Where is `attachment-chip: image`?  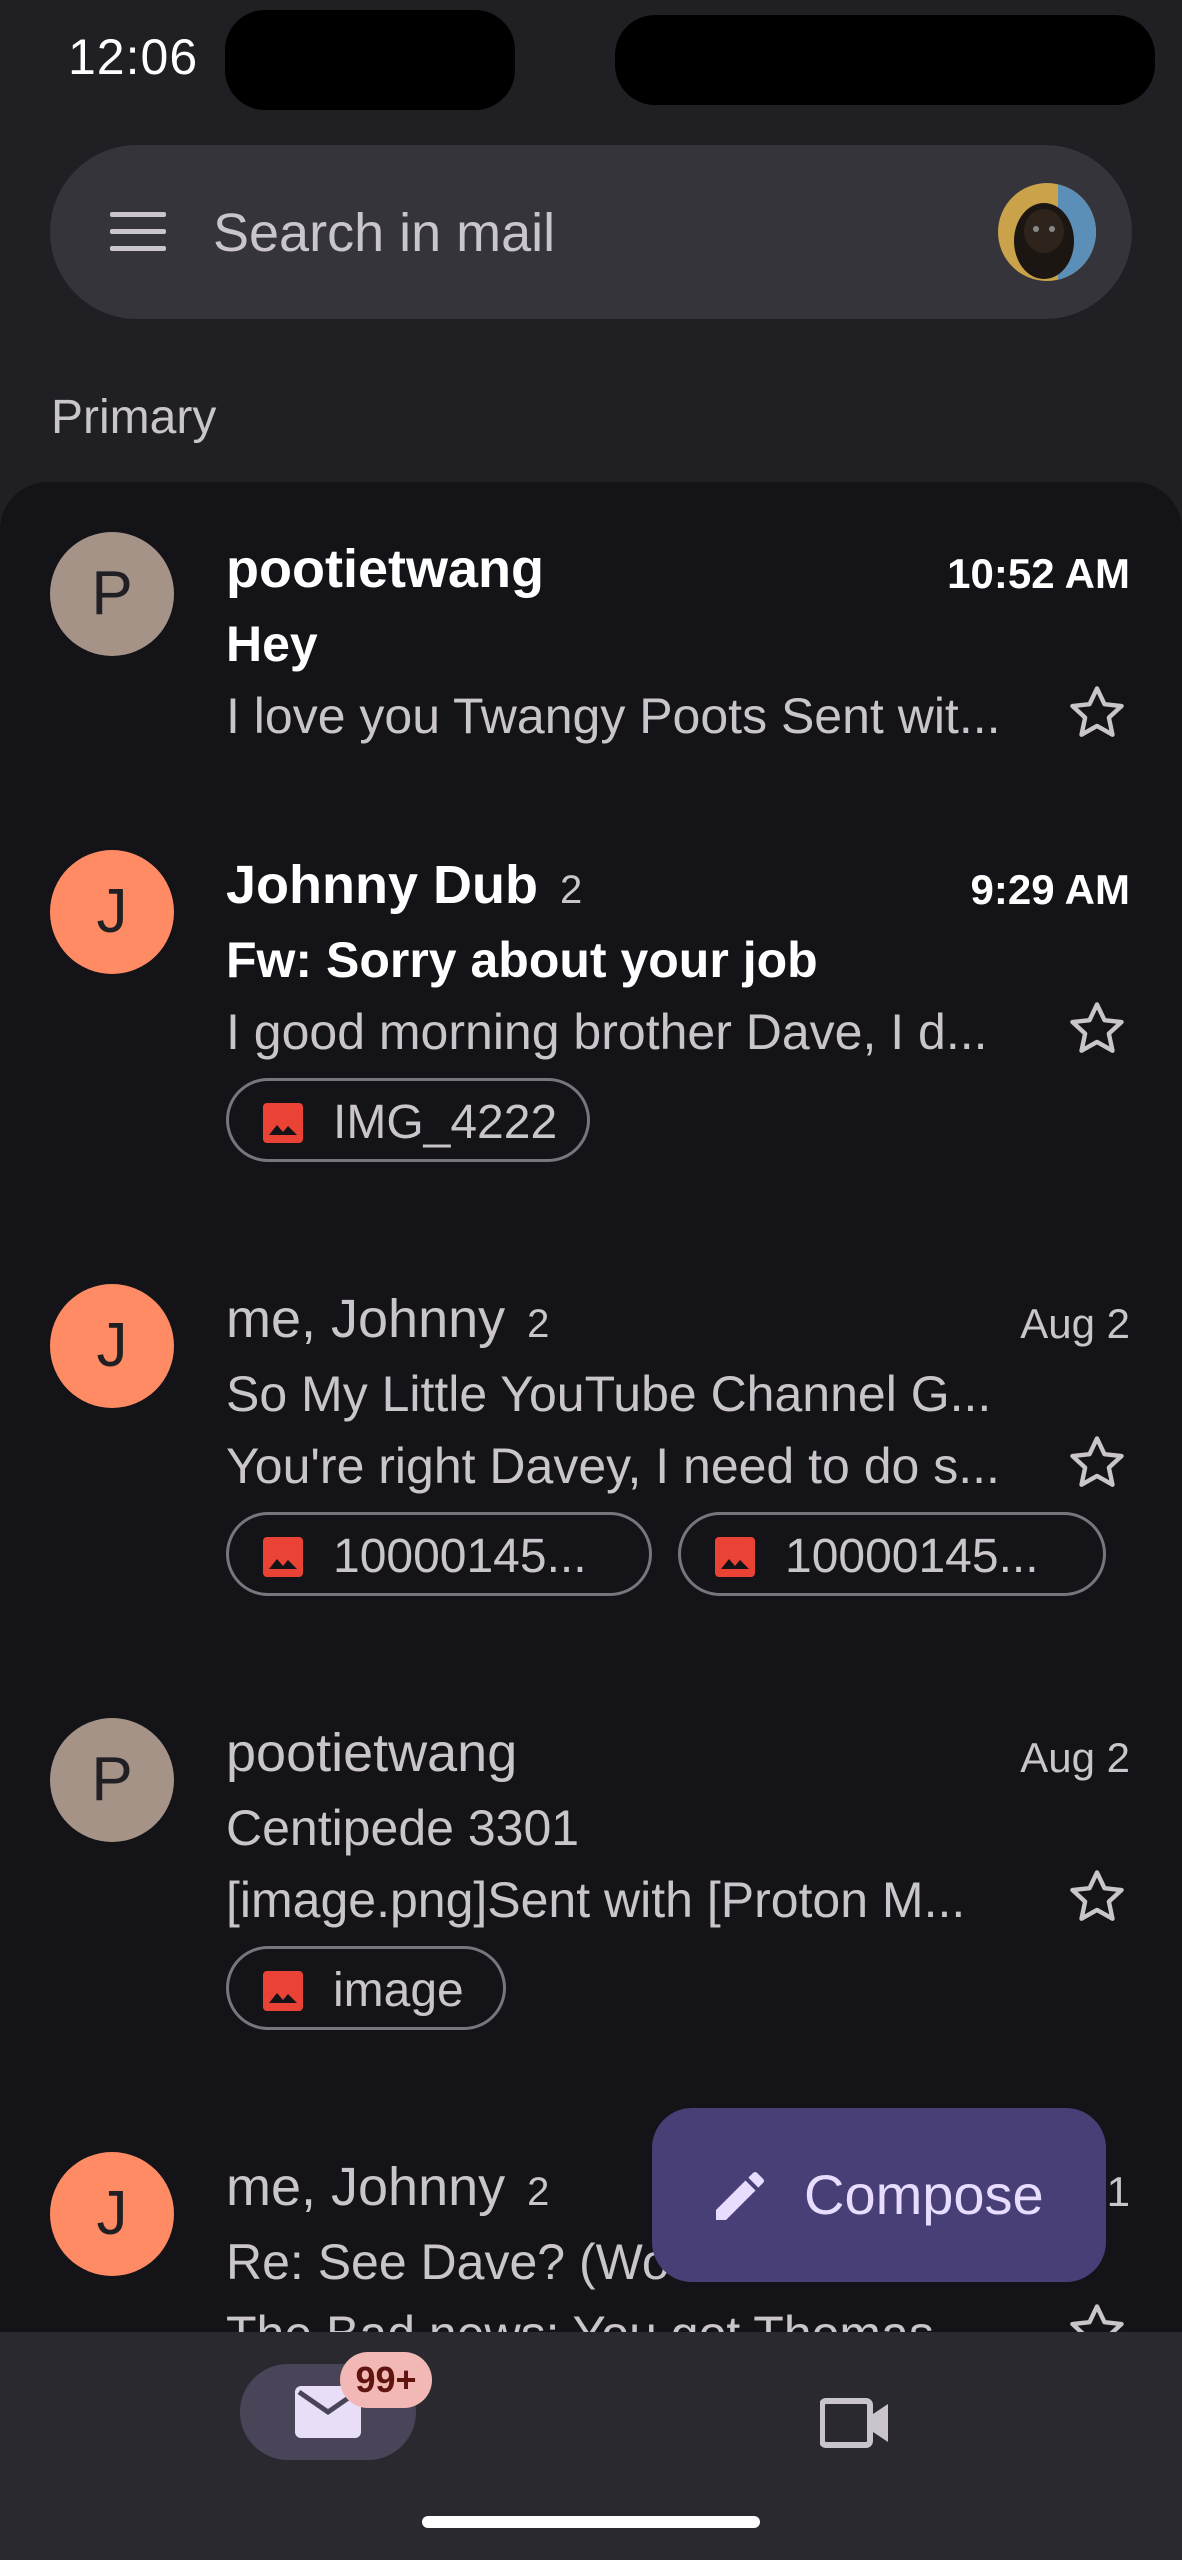 attachment-chip: image is located at coordinates (366, 1988).